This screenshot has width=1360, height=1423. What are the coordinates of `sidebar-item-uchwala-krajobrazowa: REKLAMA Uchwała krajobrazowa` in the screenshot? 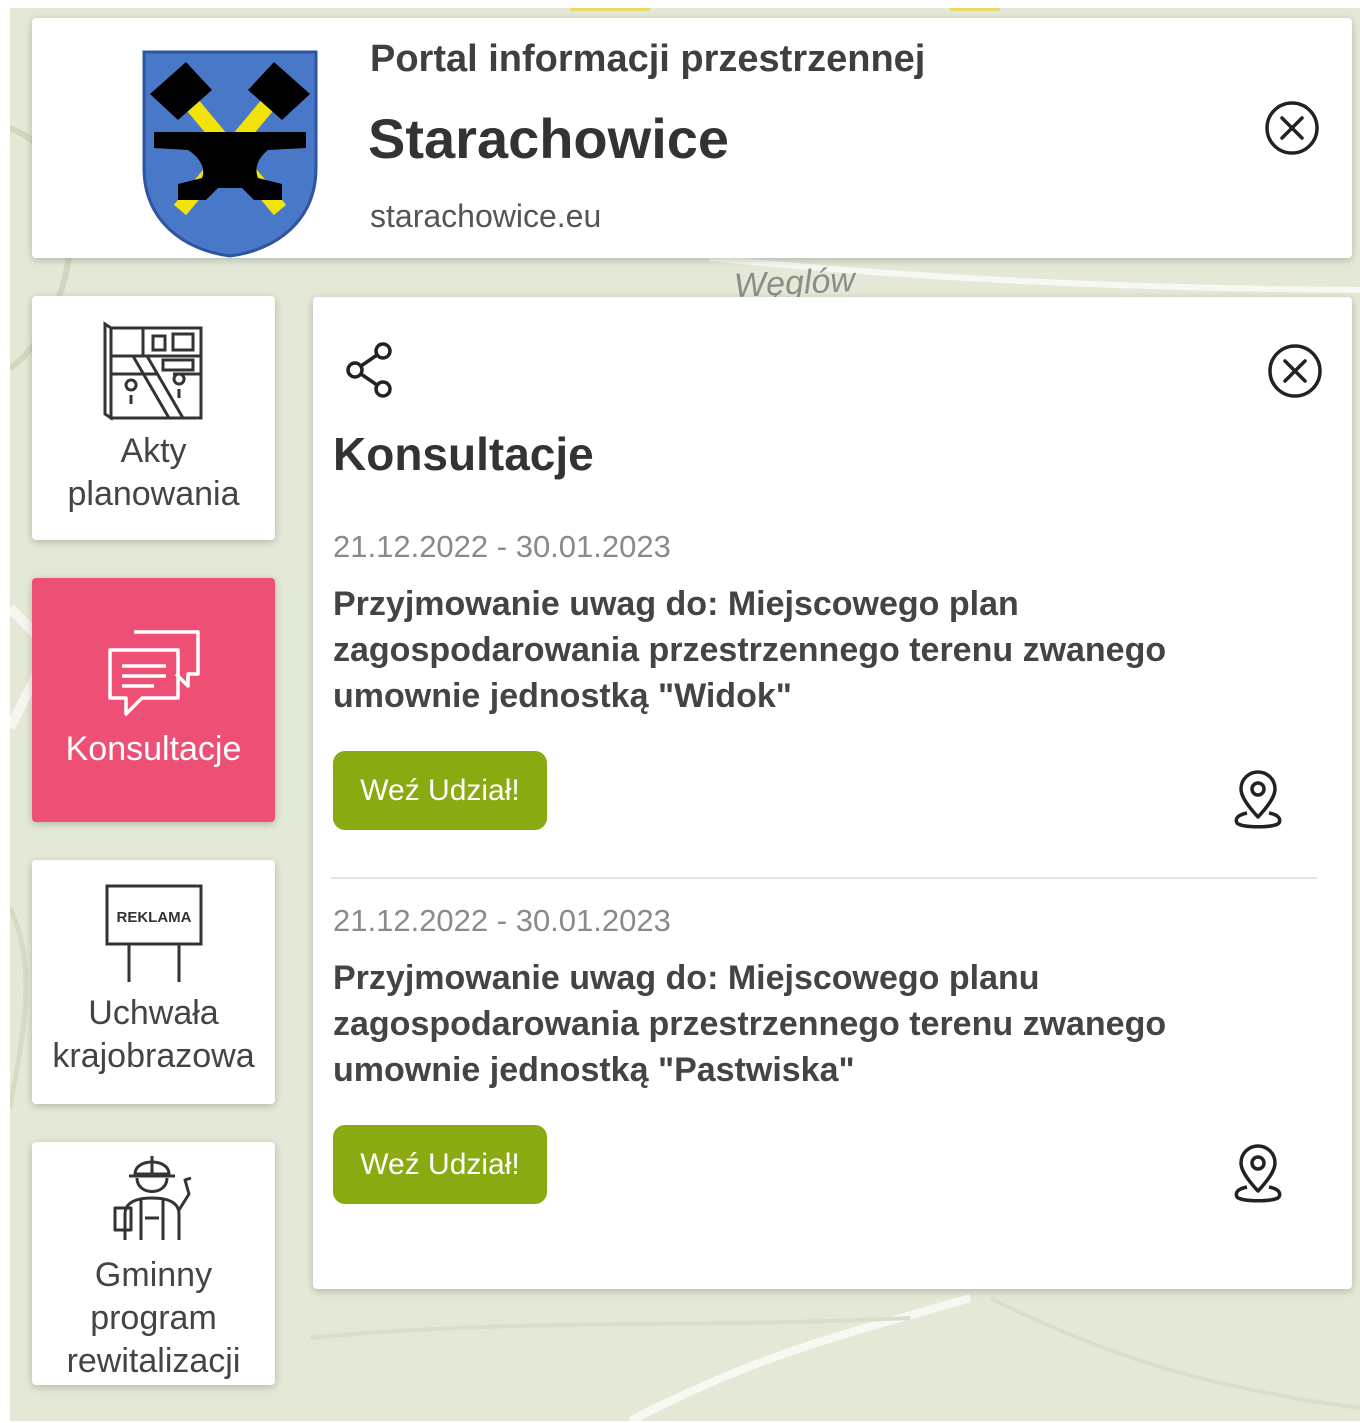 It's located at (153, 982).